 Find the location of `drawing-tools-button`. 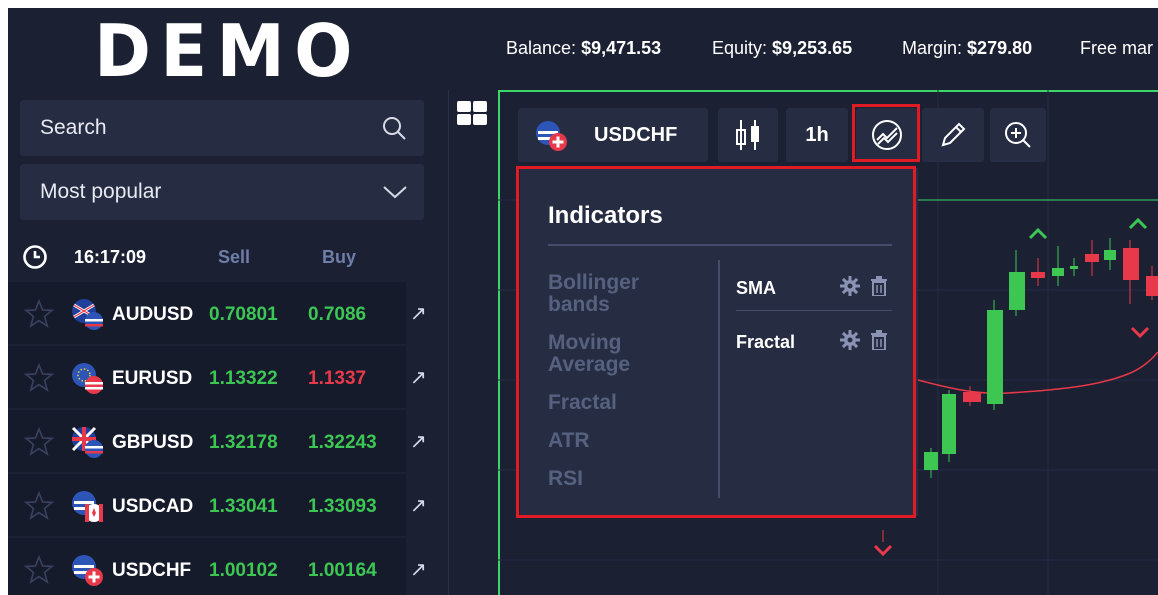

drawing-tools-button is located at coordinates (953, 135).